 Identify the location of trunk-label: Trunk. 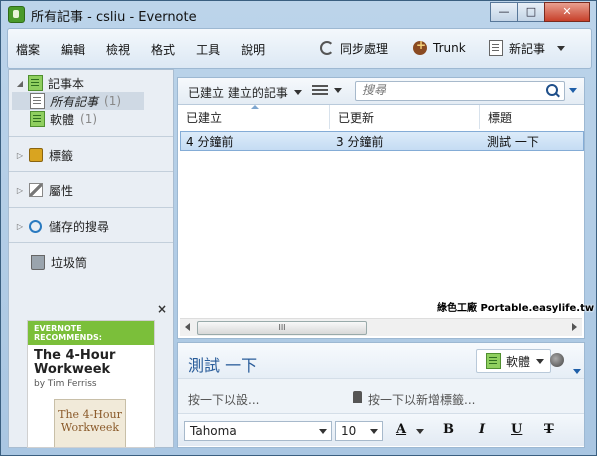
(449, 48).